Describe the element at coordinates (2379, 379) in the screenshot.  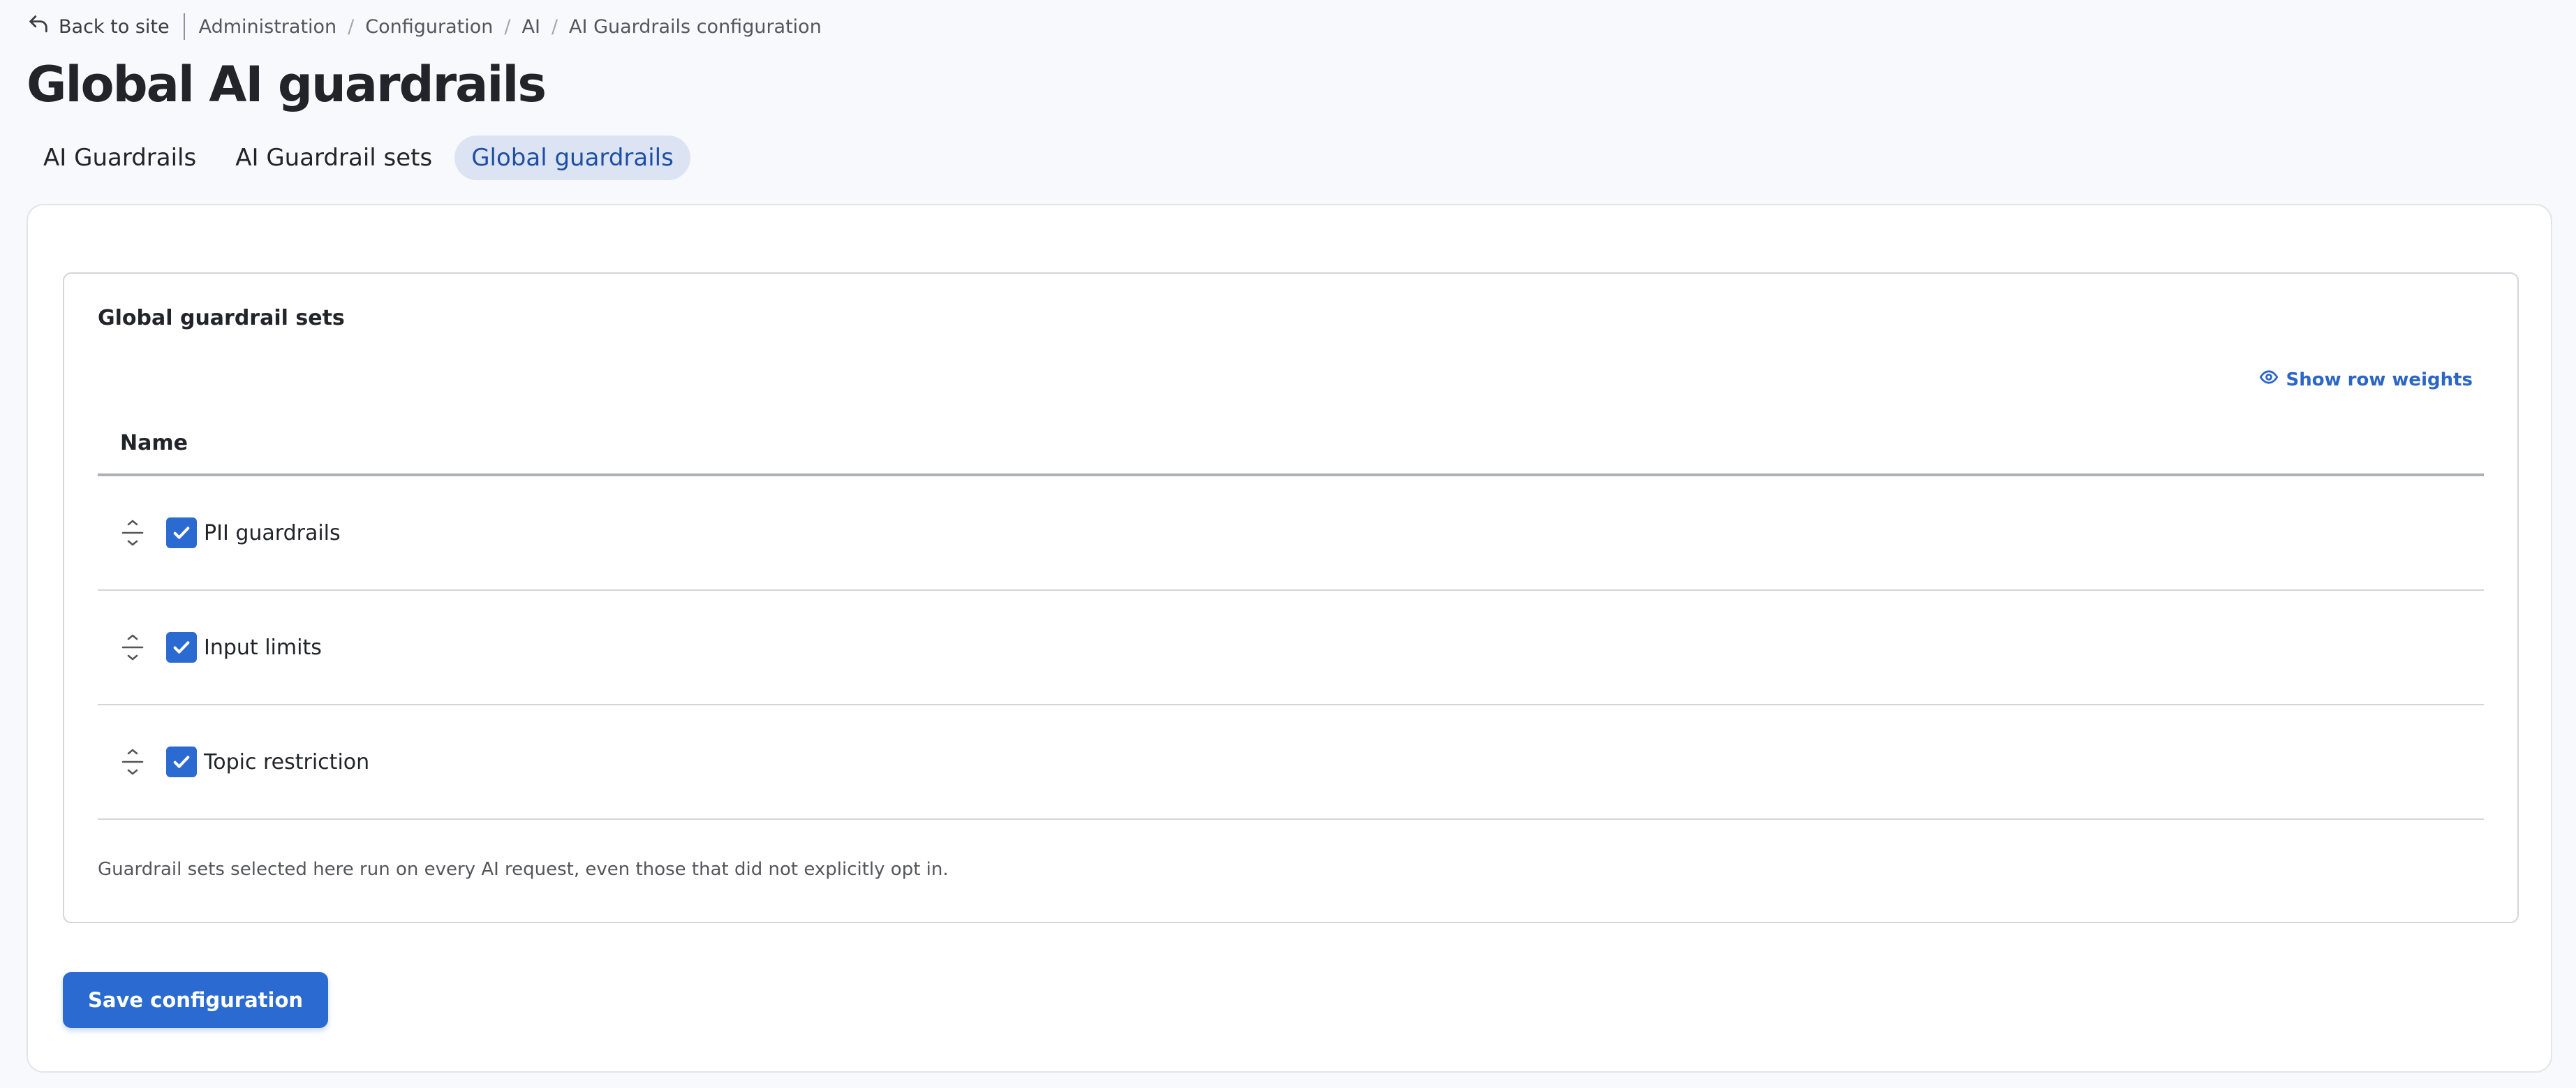
I see `show-row-weights-label: Show row weights` at that location.